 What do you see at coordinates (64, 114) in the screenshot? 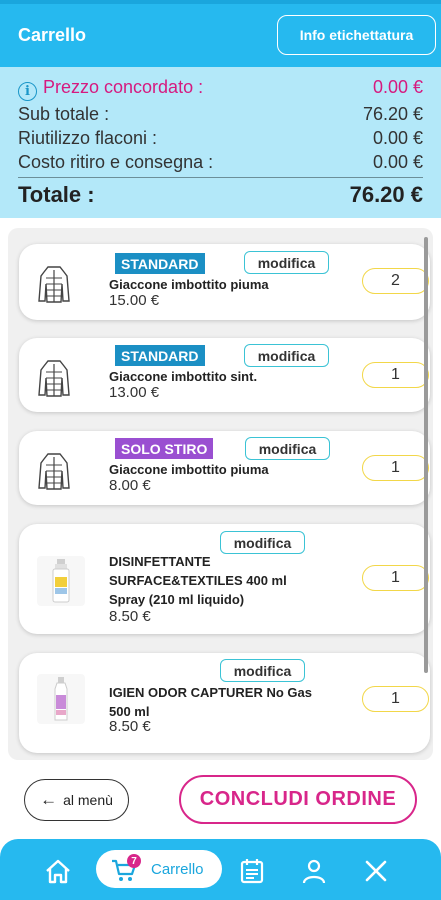
I see `sub-totale-label: Sub totale :` at bounding box center [64, 114].